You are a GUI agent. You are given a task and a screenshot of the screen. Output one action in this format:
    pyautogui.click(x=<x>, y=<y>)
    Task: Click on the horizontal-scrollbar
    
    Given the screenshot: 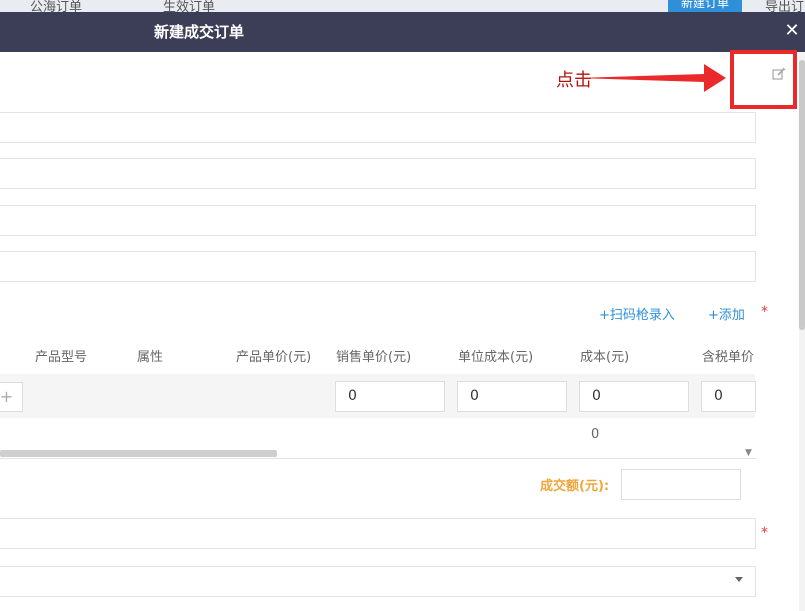 What is the action you would take?
    pyautogui.click(x=138, y=453)
    